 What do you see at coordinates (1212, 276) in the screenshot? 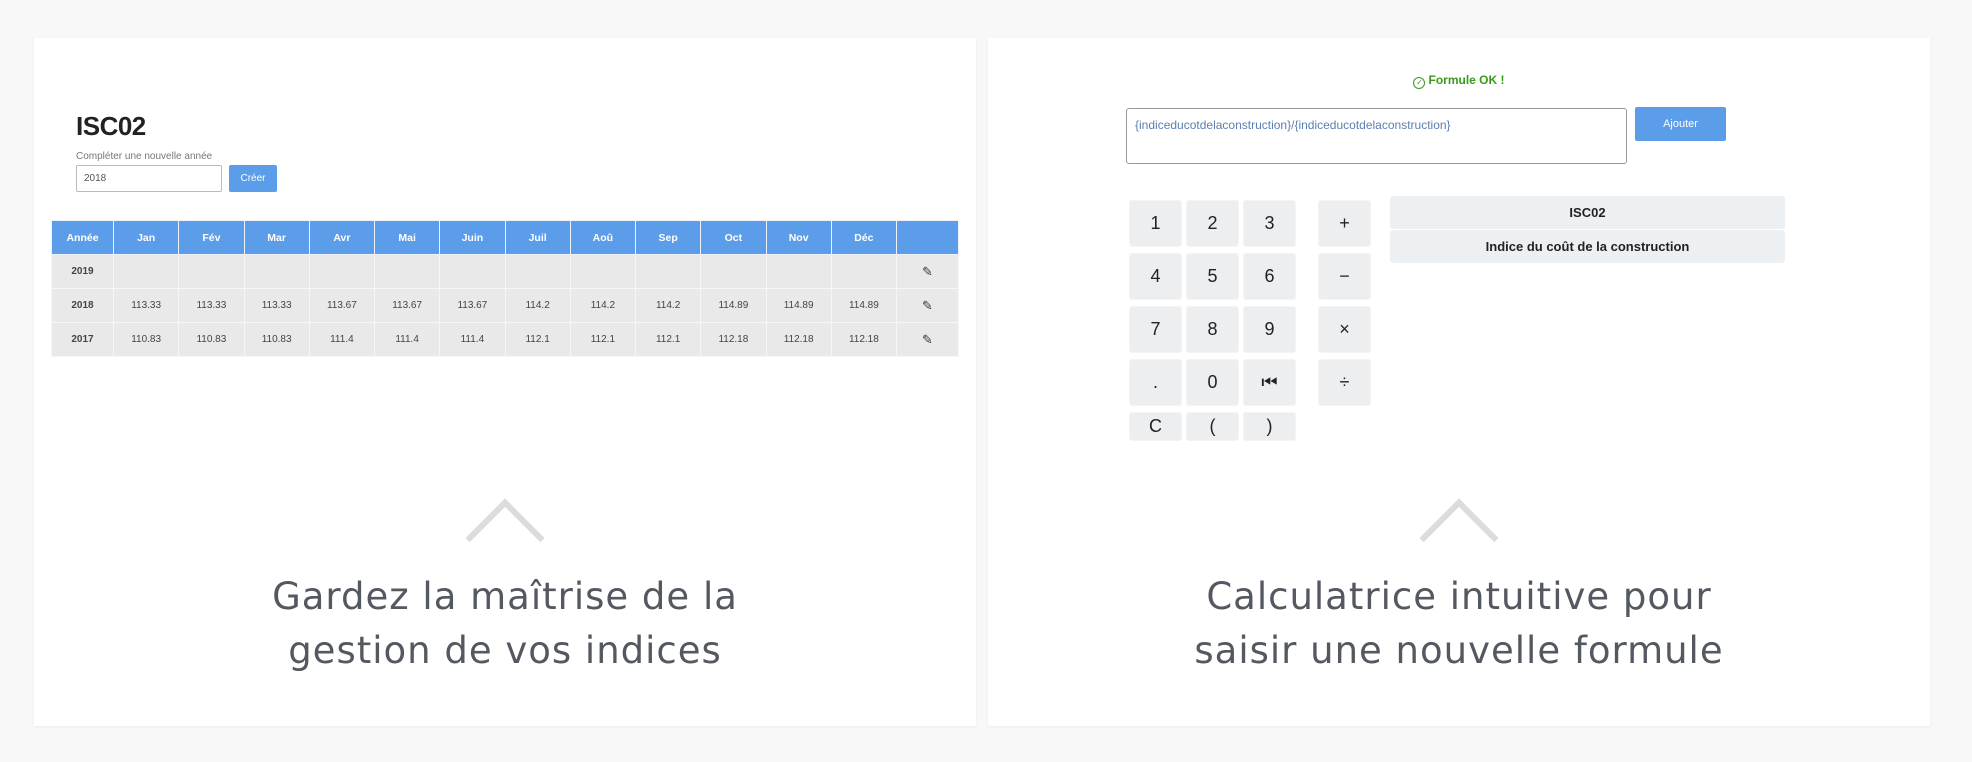
I see `key-5: 5` at bounding box center [1212, 276].